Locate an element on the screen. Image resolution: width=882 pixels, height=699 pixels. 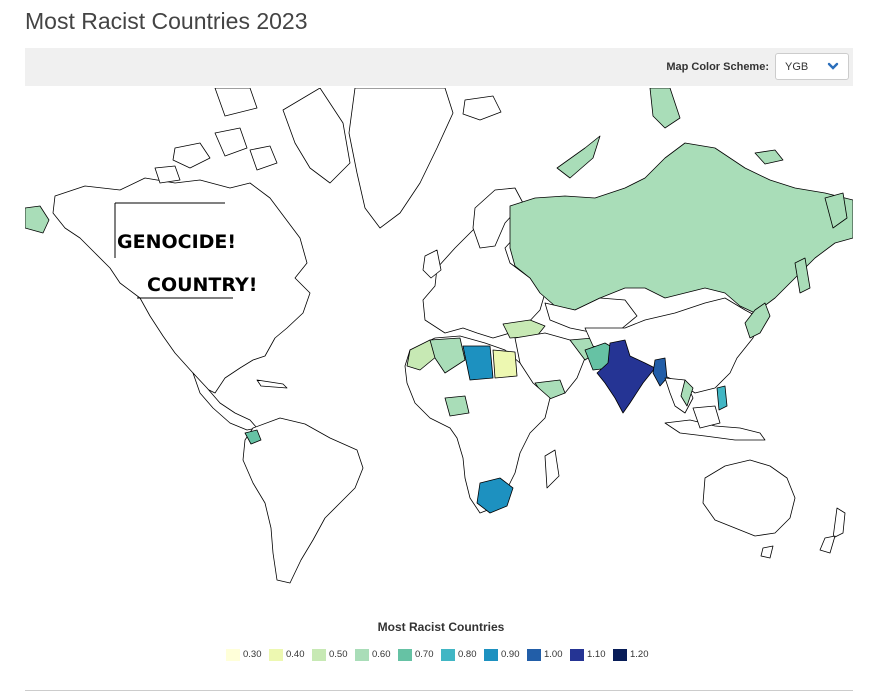
legend-label: 0.40 is located at coordinates (295, 654).